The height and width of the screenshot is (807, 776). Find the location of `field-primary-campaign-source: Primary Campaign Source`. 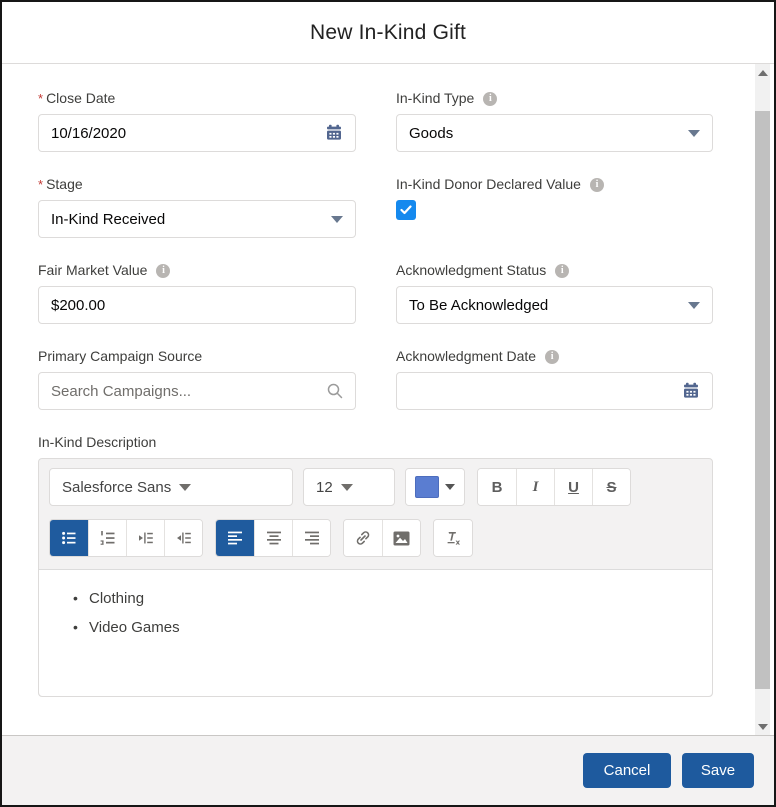

field-primary-campaign-source: Primary Campaign Source is located at coordinates (197, 379).